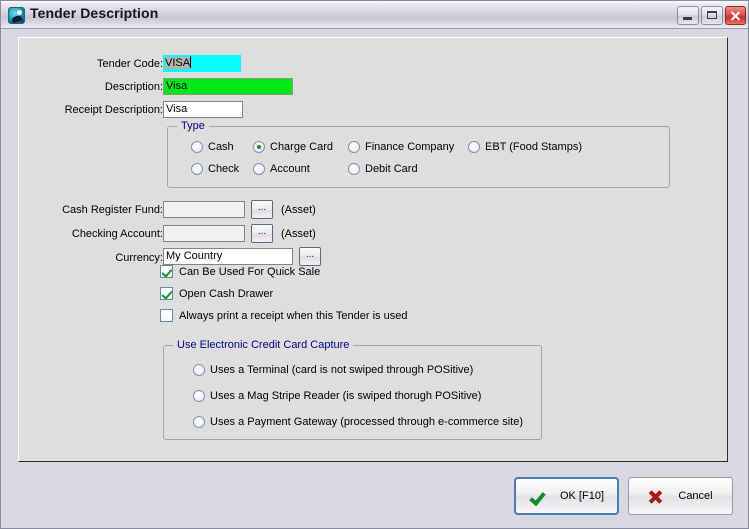 Image resolution: width=749 pixels, height=529 pixels. What do you see at coordinates (290, 169) in the screenshot?
I see `radio-account-label: Account` at bounding box center [290, 169].